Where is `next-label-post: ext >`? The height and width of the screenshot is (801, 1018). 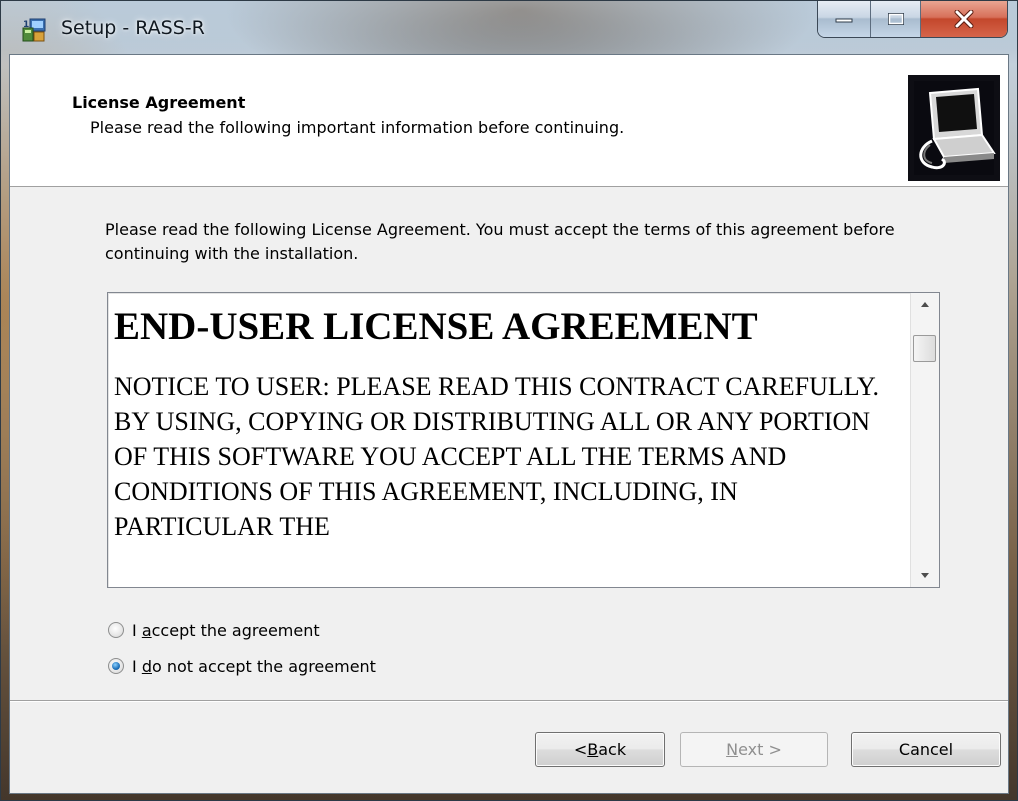
next-label-post: ext > is located at coordinates (760, 749).